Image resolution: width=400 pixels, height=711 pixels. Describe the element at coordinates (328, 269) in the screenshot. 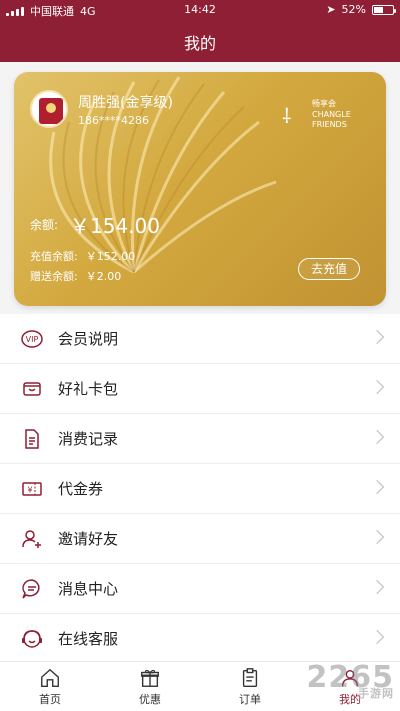

I see `recharge-button: 去充值` at that location.